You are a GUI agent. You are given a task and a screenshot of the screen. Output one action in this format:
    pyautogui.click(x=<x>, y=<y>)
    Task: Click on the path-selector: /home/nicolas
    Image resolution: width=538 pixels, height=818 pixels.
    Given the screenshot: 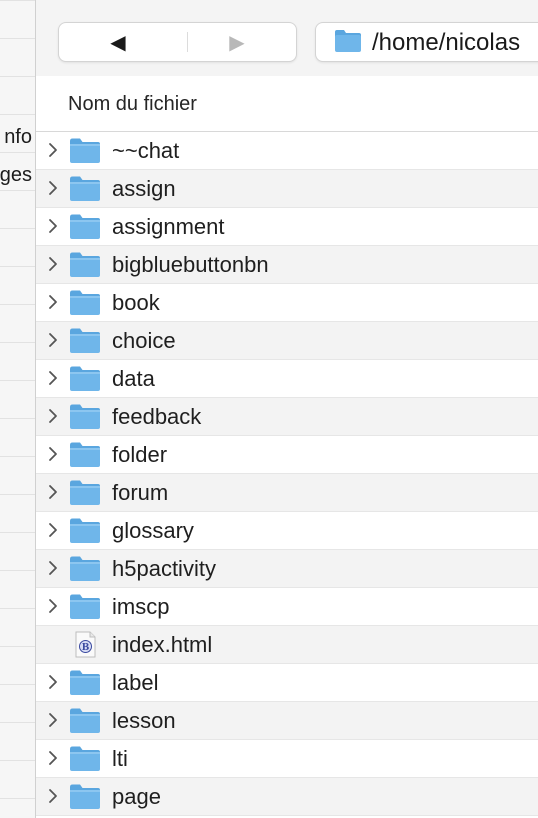 What is the action you would take?
    pyautogui.click(x=426, y=42)
    